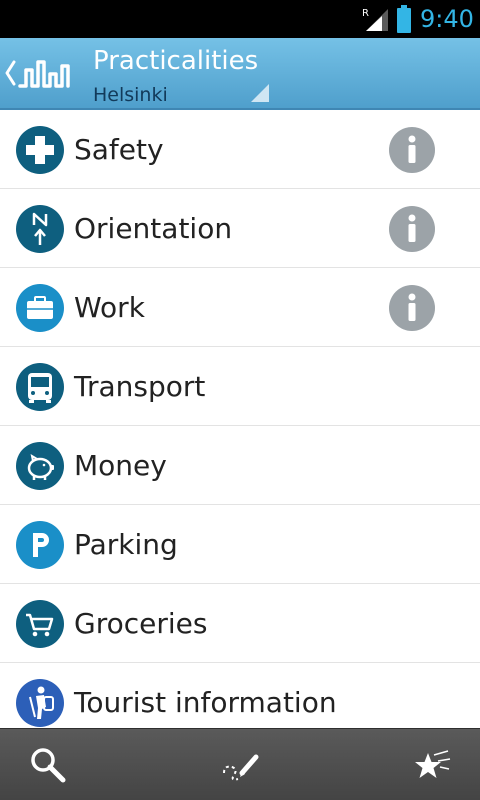 This screenshot has height=800, width=480. I want to click on favorites-button, so click(432, 764).